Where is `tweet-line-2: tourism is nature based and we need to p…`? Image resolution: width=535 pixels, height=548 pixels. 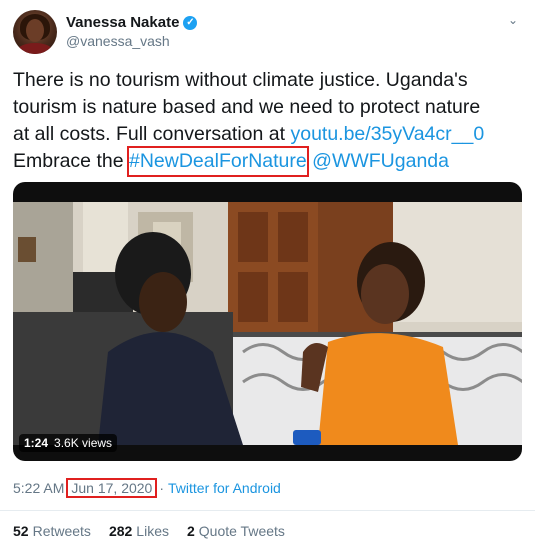
tweet-line-2: tourism is nature based and we need to p… is located at coordinates (247, 107).